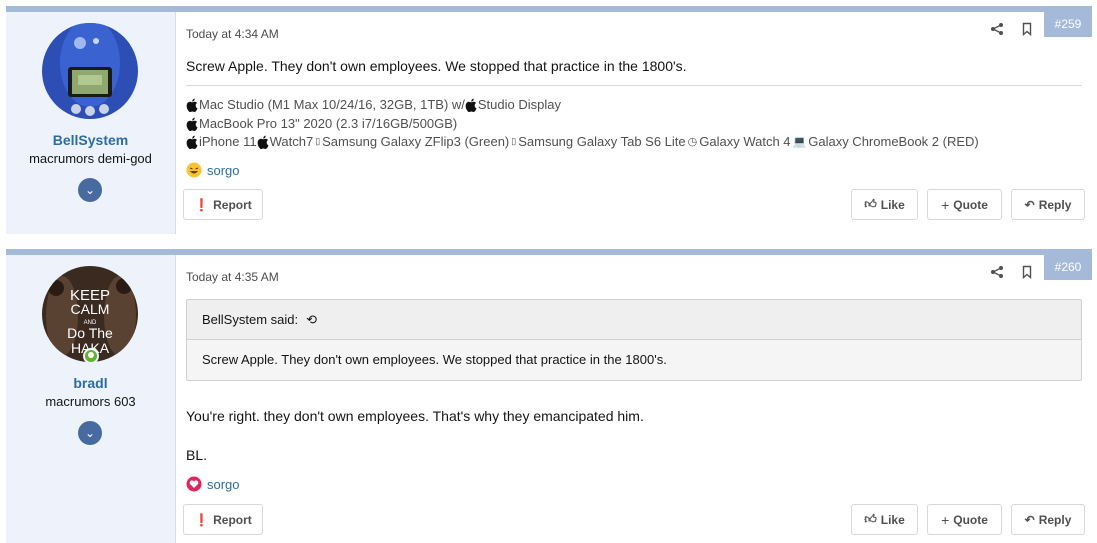 The height and width of the screenshot is (543, 1097). I want to click on signature-text: MacBook Pro 13" 2020 (2.3 i7/16GB/500GB), so click(328, 123).